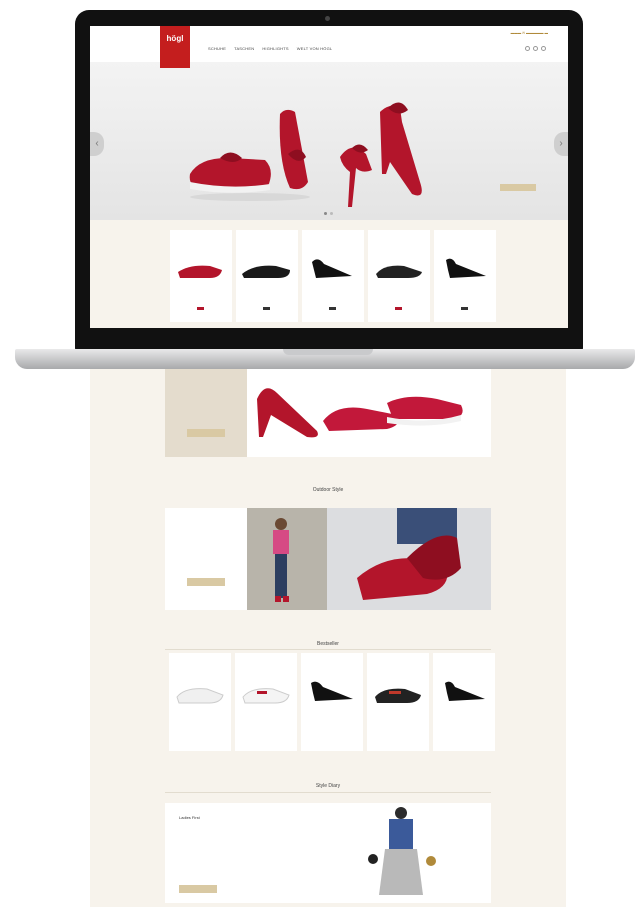  I want to click on promo-banner, so click(328, 413).